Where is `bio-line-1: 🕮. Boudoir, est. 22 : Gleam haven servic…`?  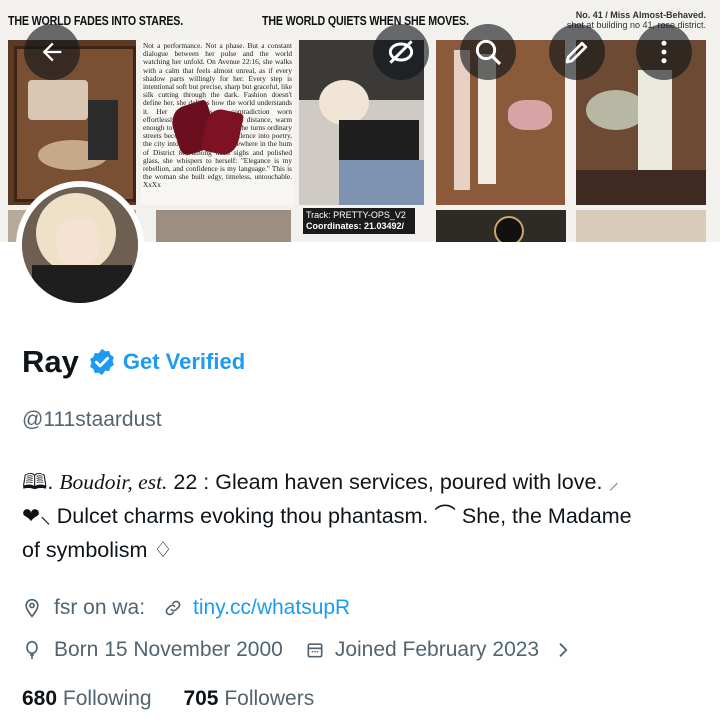
bio-line-1: 🕮. Boudoir, est. 22 : Gleam haven servic… is located at coordinates (362, 482).